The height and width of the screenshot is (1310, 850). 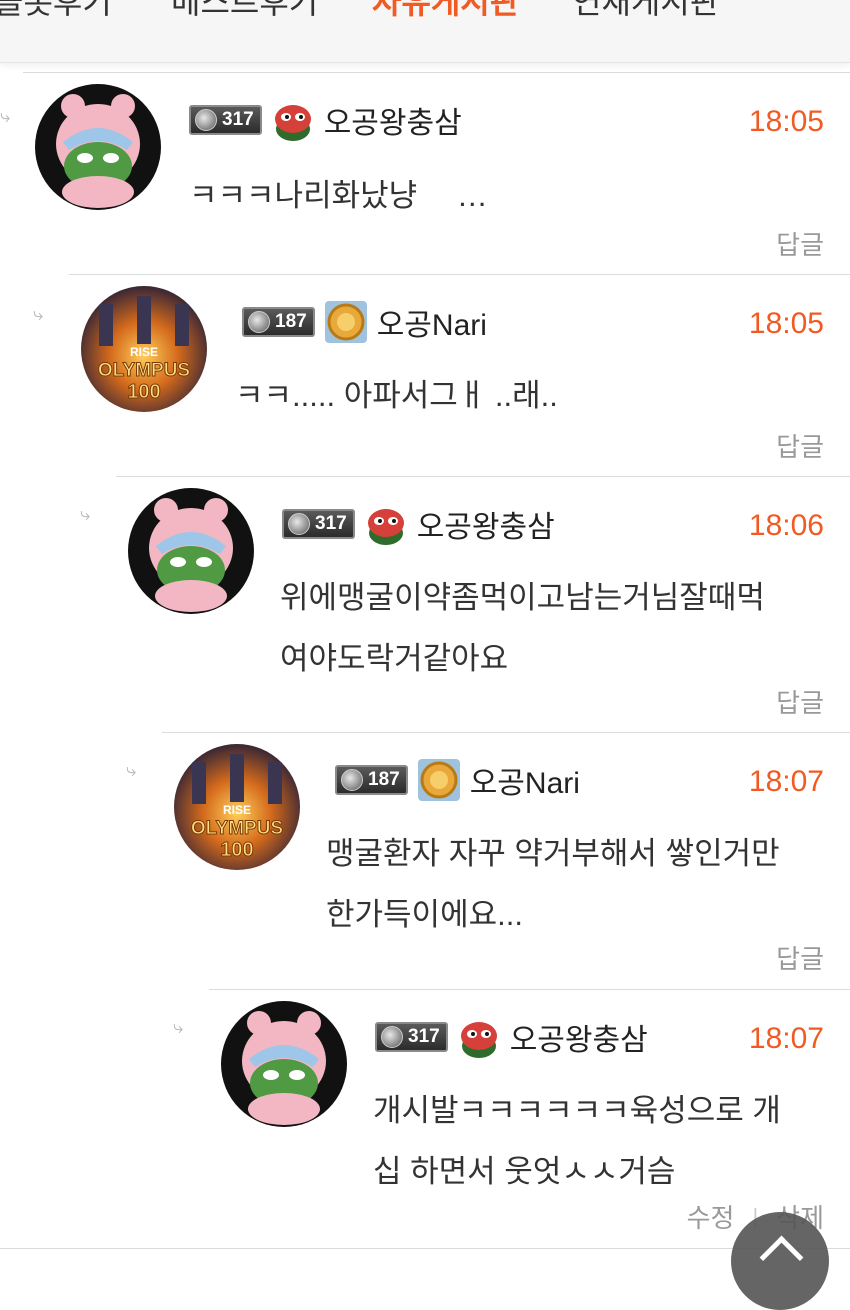 I want to click on comment-line: 십 하면서 웃엇ㅅㅅ거슴, so click(x=524, y=1171).